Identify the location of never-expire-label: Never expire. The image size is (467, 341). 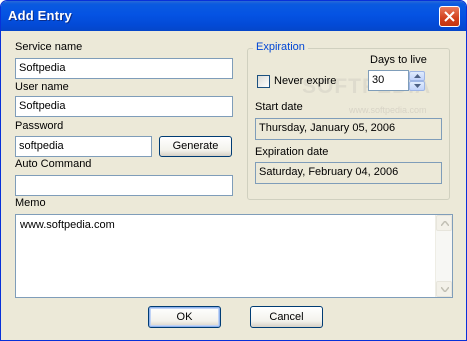
(305, 81).